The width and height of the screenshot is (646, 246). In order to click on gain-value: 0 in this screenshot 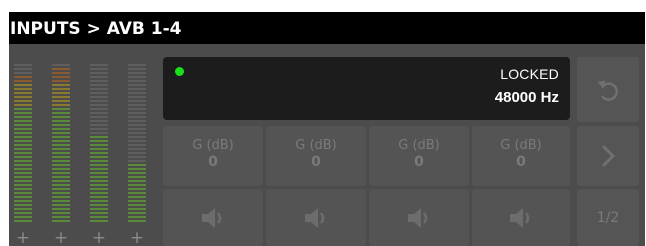, I will do `click(316, 162)`.